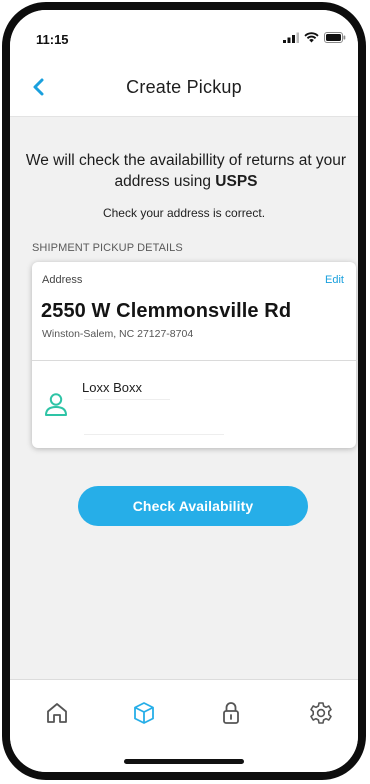  Describe the element at coordinates (118, 334) in the screenshot. I see `city-state-zip: Winston-Salem, NC 27127-8704` at that location.